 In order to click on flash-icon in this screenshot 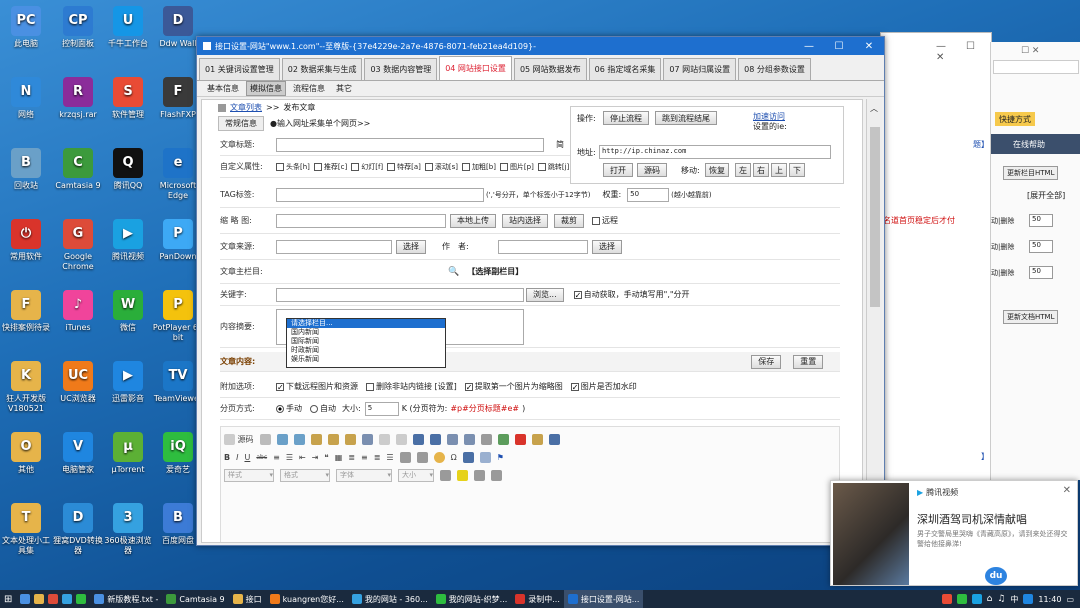, I will do `click(520, 439)`.